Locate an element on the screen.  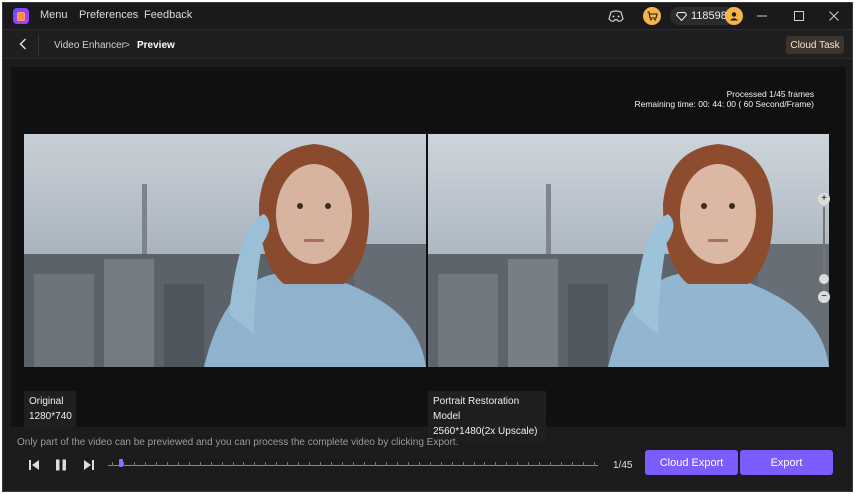
processed-frames-text: Processed 1/45 frames is located at coordinates (770, 94).